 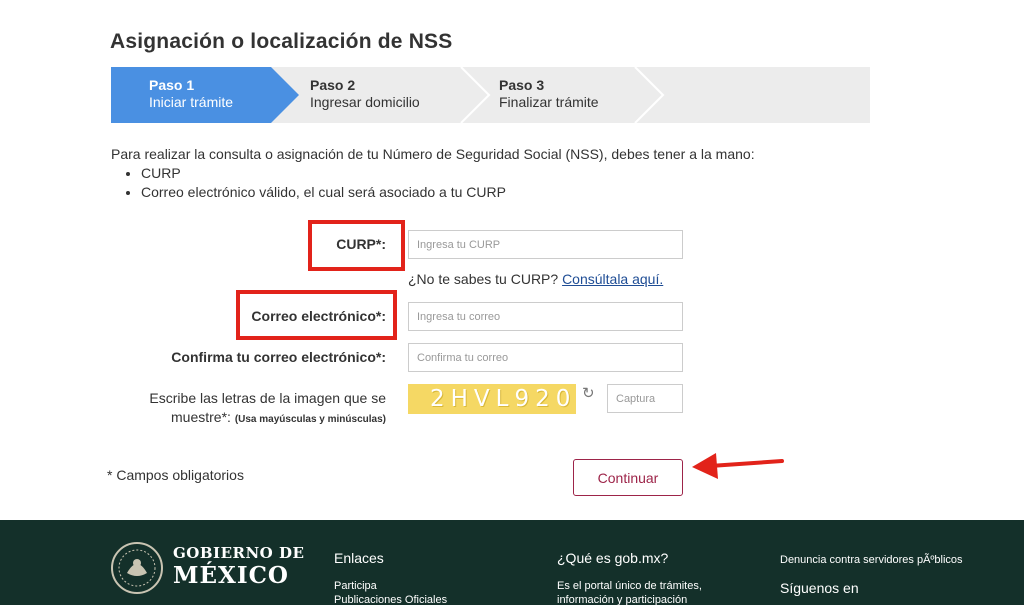 I want to click on step-2-divider, so click(x=475, y=95).